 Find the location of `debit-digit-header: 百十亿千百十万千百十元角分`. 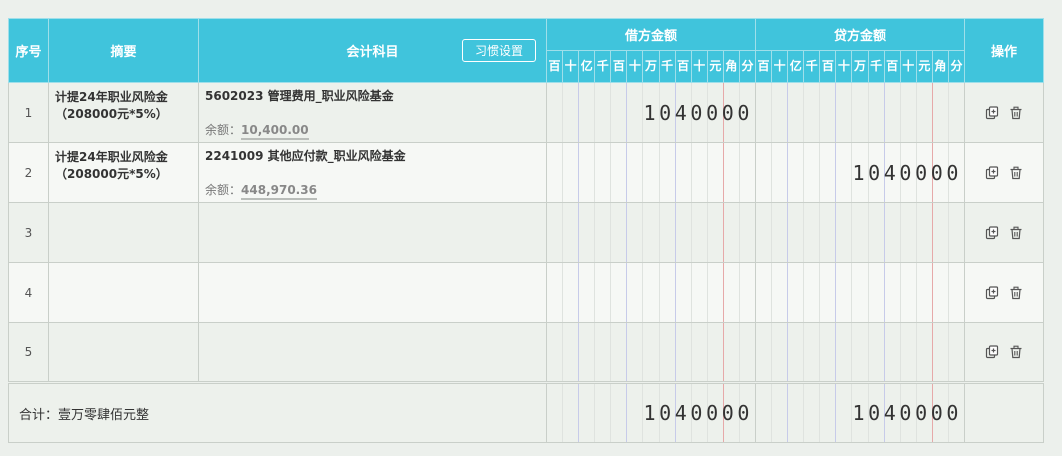

debit-digit-header: 百十亿千百十万千百十元角分 is located at coordinates (651, 66).